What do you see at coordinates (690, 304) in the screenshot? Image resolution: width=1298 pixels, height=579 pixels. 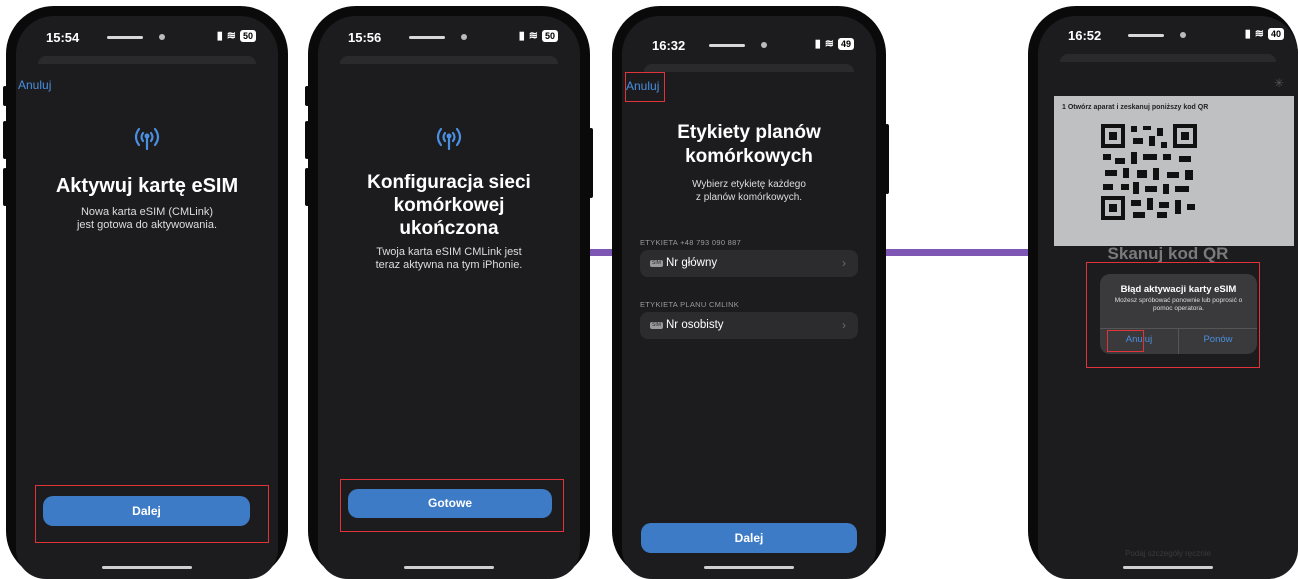 I see `section-header: ETYKIETA PLANU CMLINK` at bounding box center [690, 304].